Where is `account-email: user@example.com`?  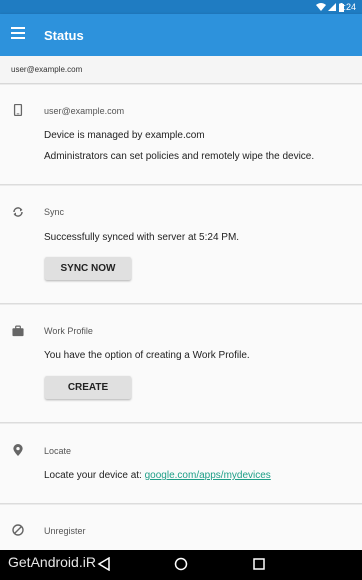 account-email: user@example.com is located at coordinates (47, 69).